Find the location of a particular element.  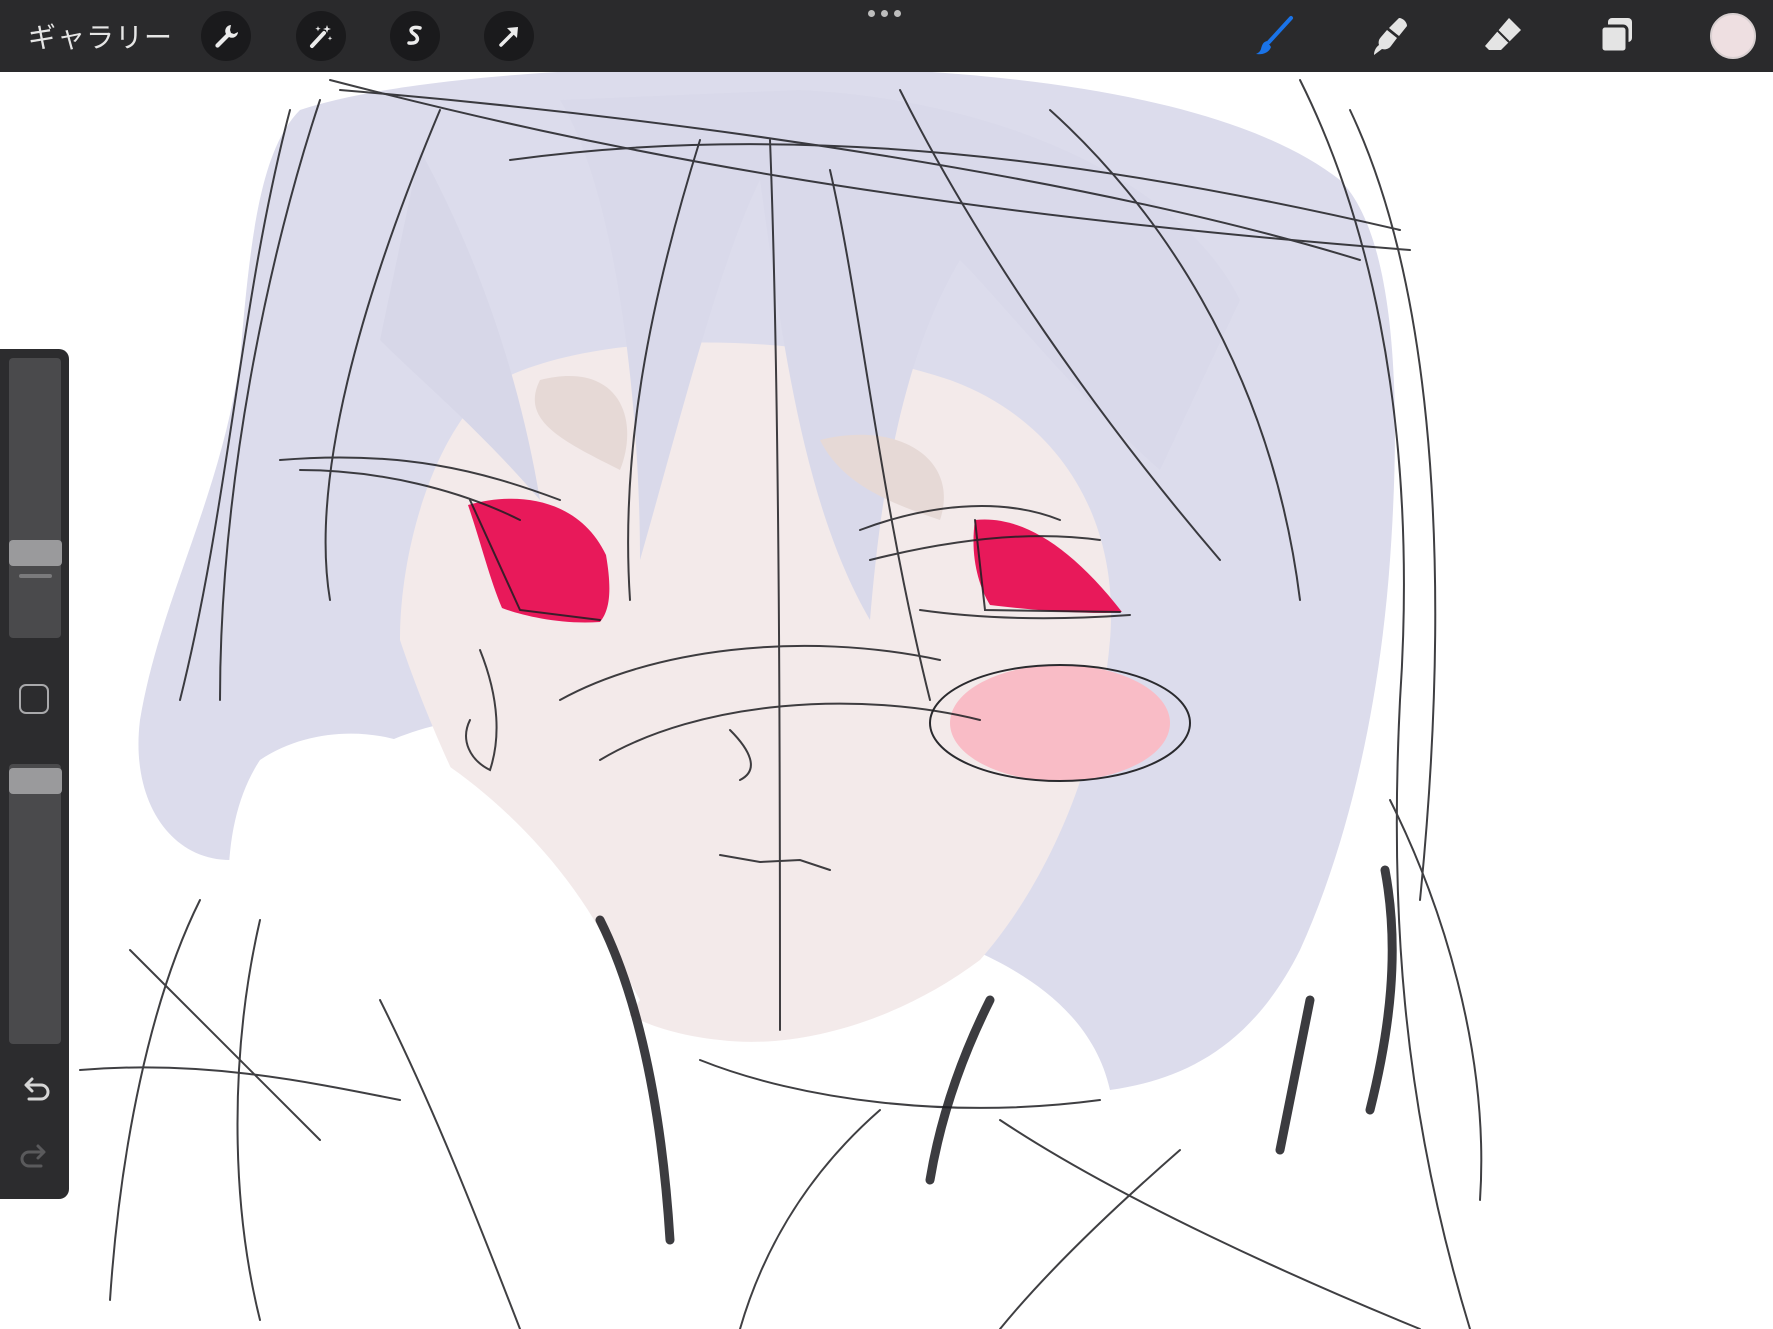

three-dots-icon is located at coordinates (884, 13).